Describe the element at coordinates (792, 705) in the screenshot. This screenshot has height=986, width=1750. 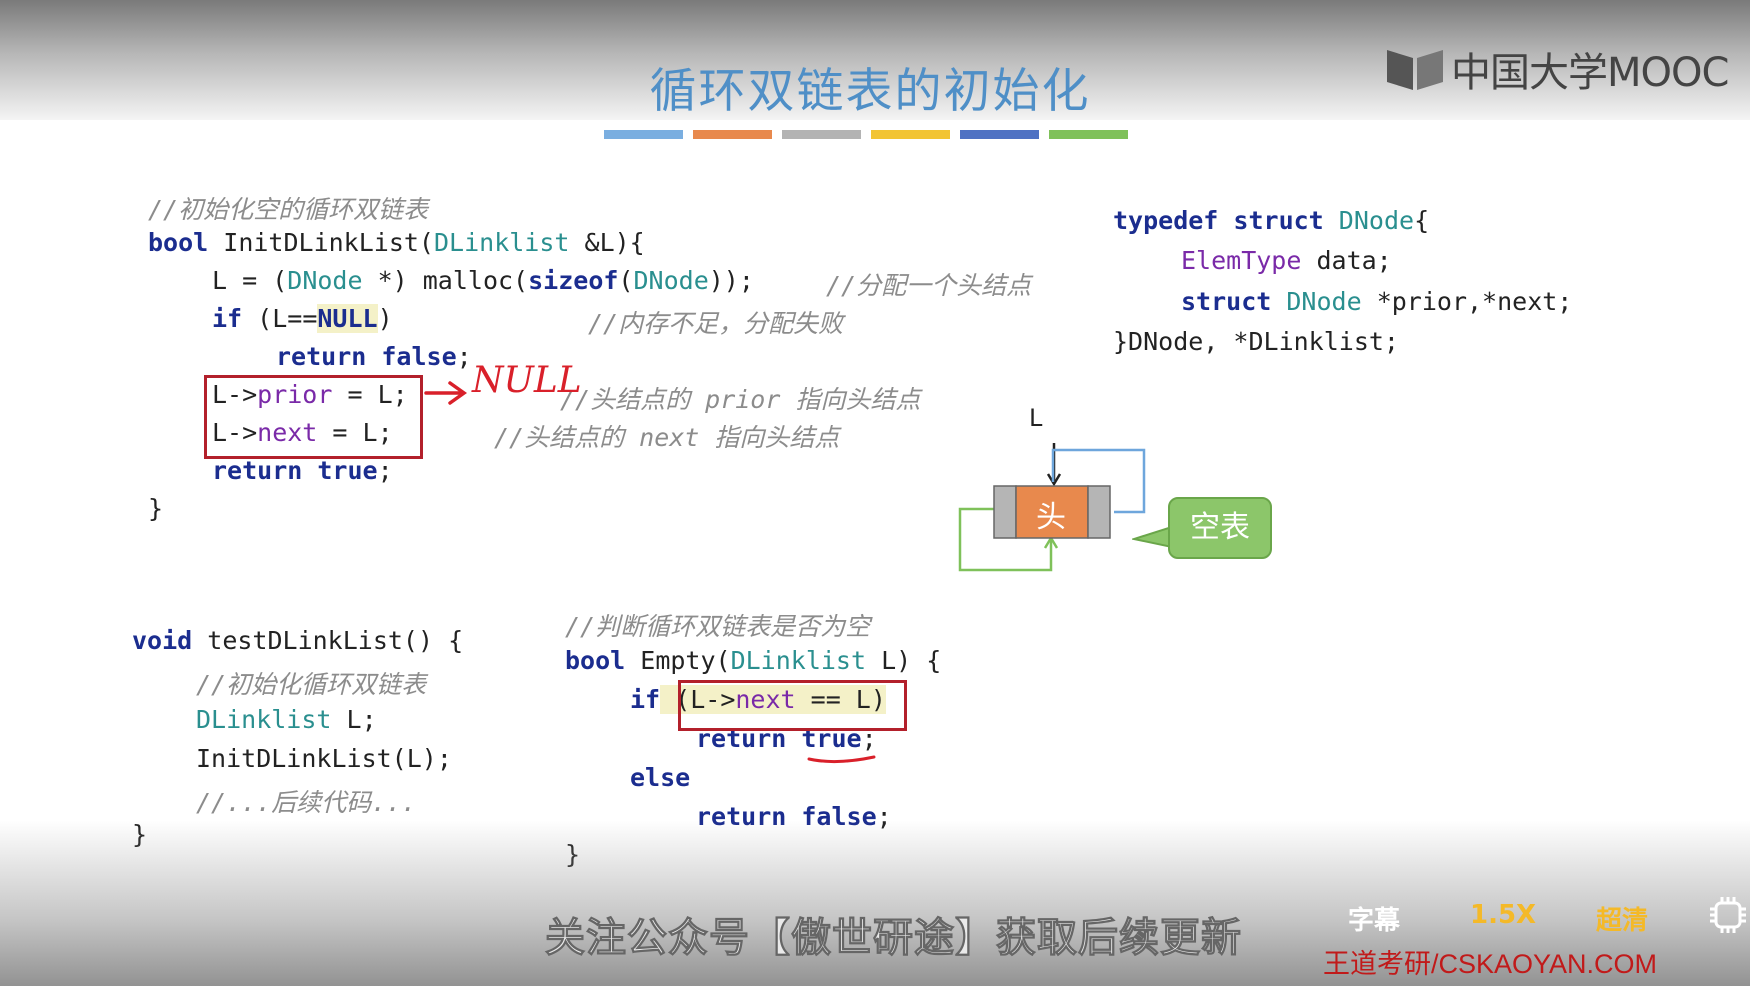
I see `highlight-box-condition` at that location.